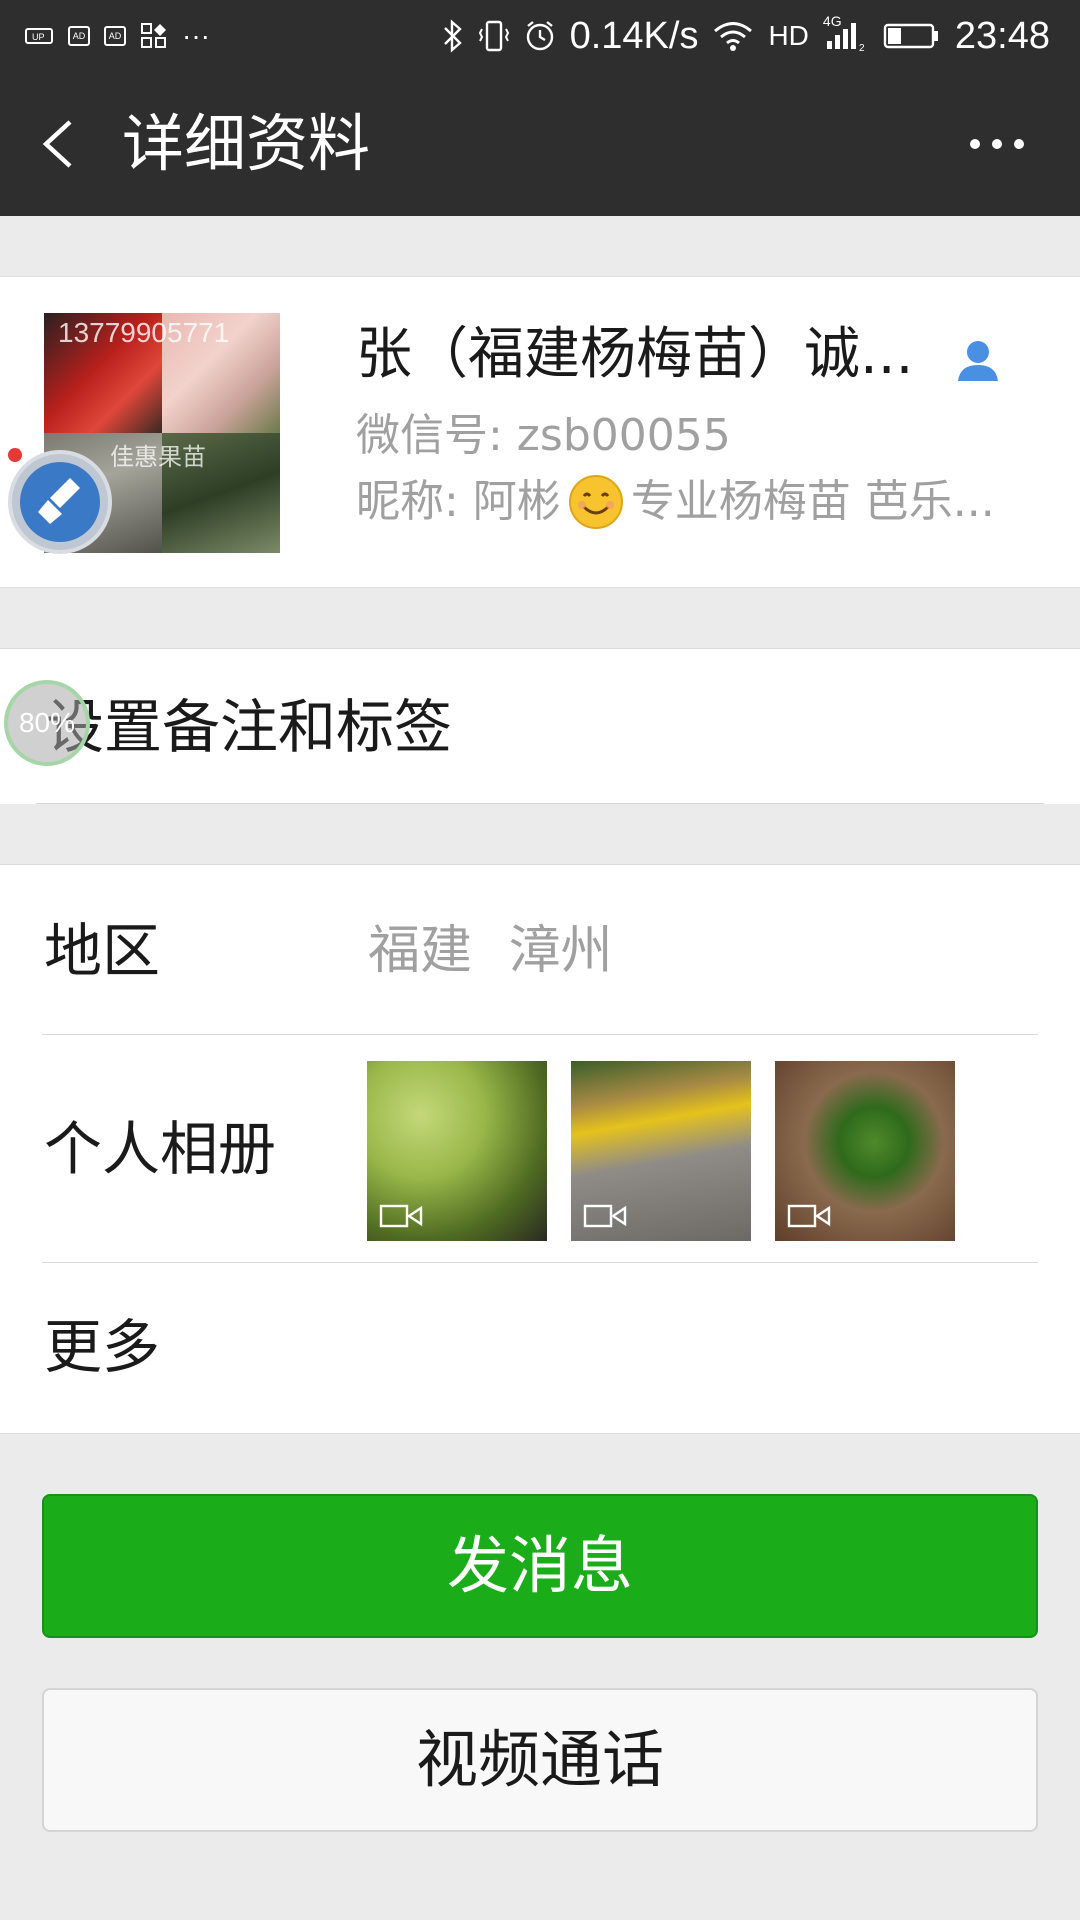 Image resolution: width=1080 pixels, height=1920 pixels. I want to click on send-message-button: 发消息, so click(540, 1566).